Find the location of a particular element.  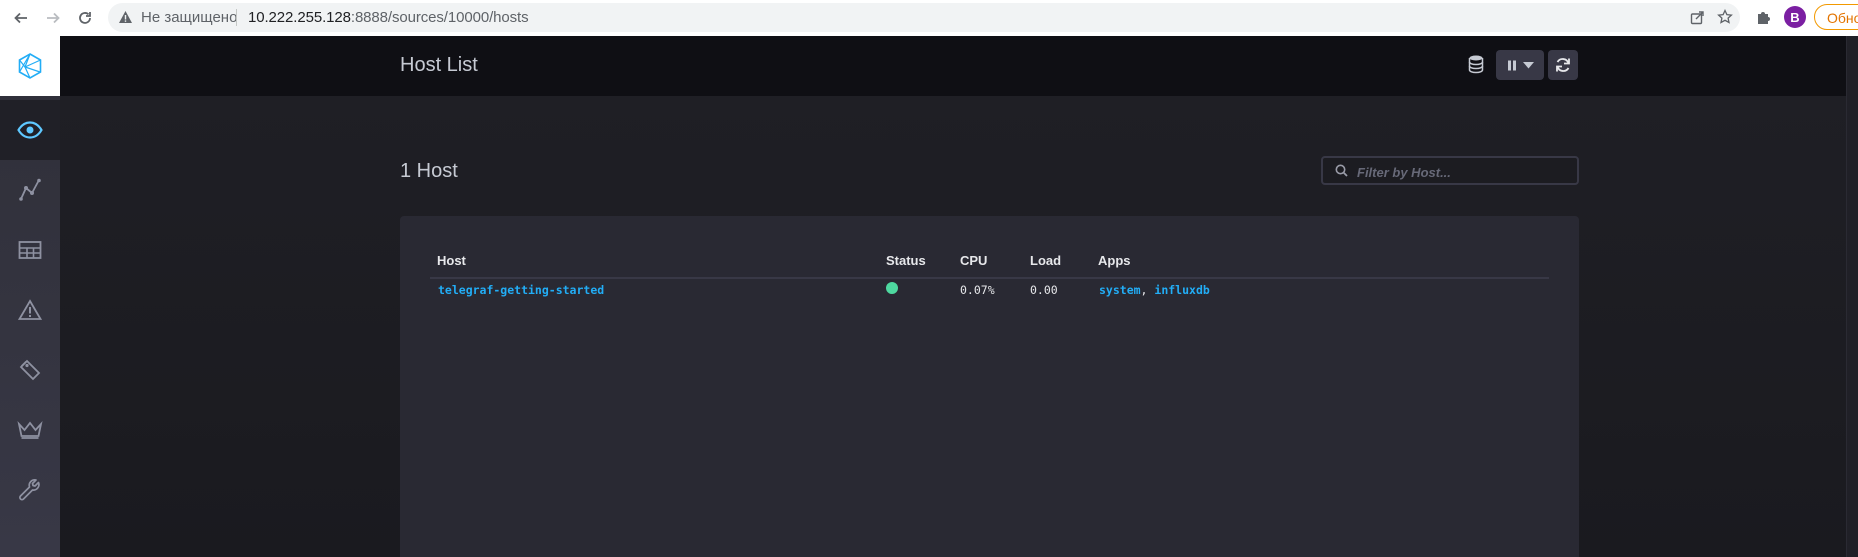

tag-icon is located at coordinates (30, 370).